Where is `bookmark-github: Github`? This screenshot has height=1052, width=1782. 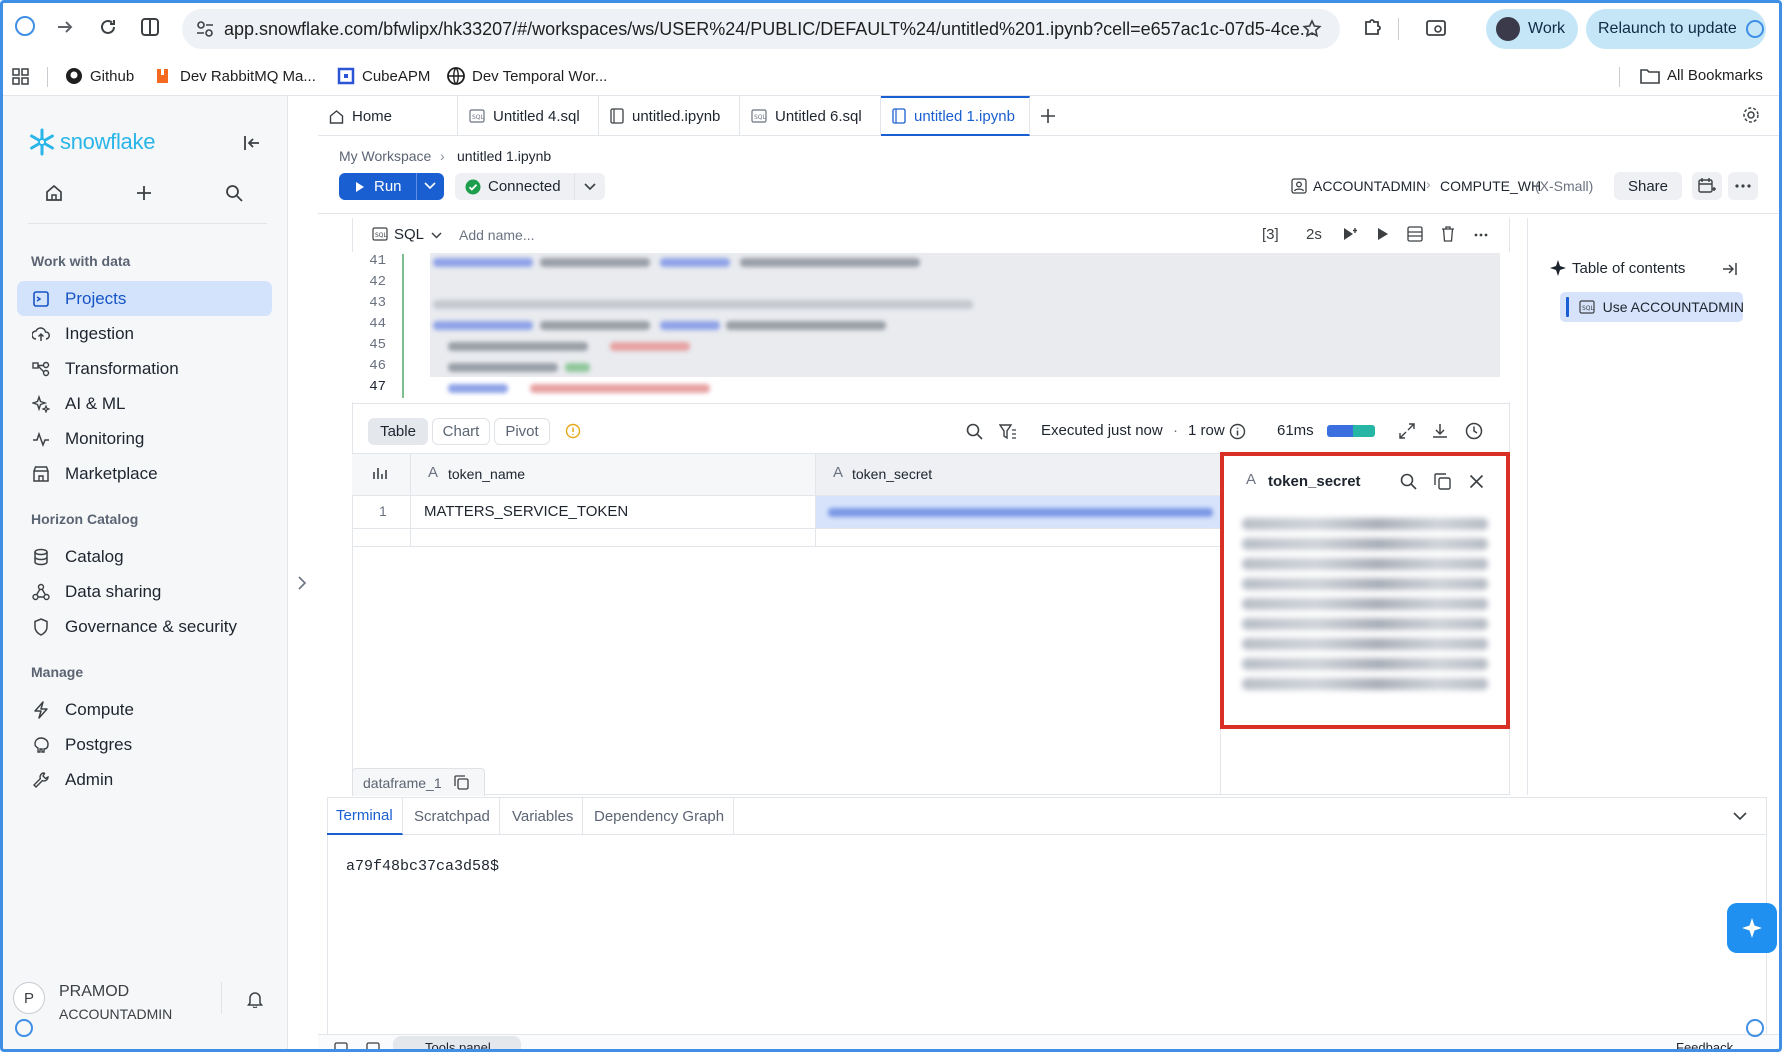 bookmark-github: Github is located at coordinates (99, 76).